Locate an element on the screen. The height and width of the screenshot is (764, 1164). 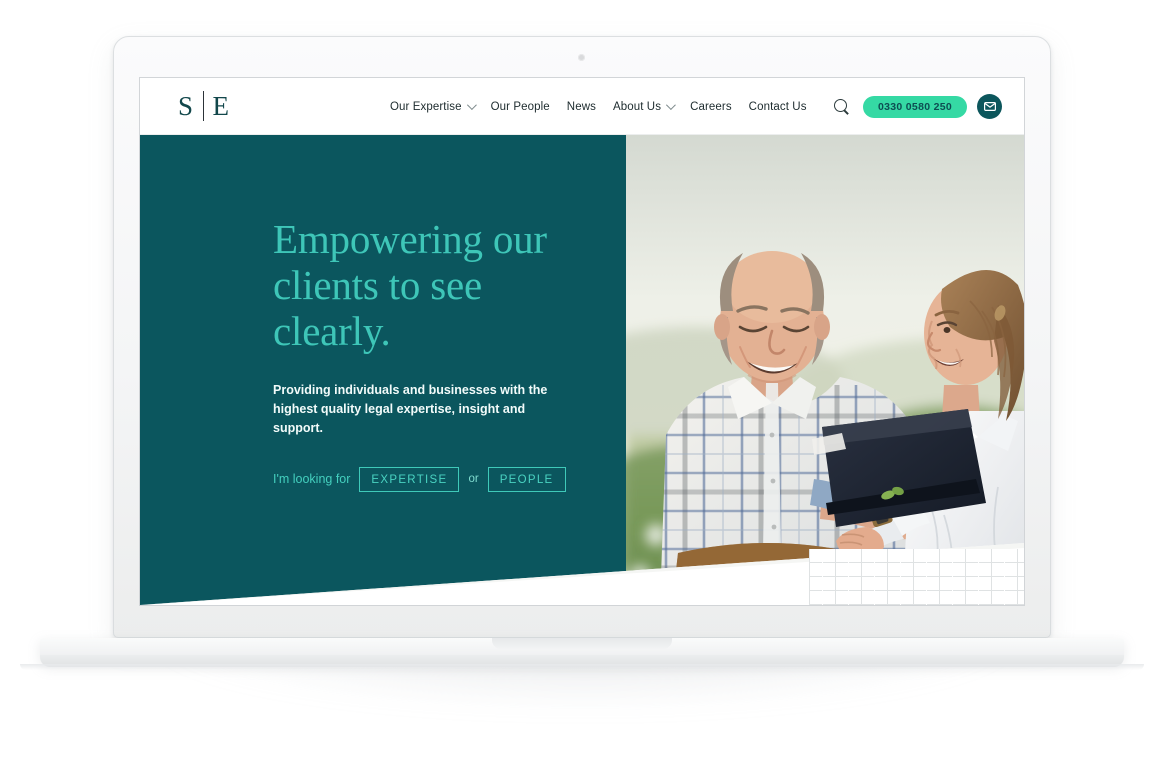
nav-label-our-people: Our People is located at coordinates (520, 106).